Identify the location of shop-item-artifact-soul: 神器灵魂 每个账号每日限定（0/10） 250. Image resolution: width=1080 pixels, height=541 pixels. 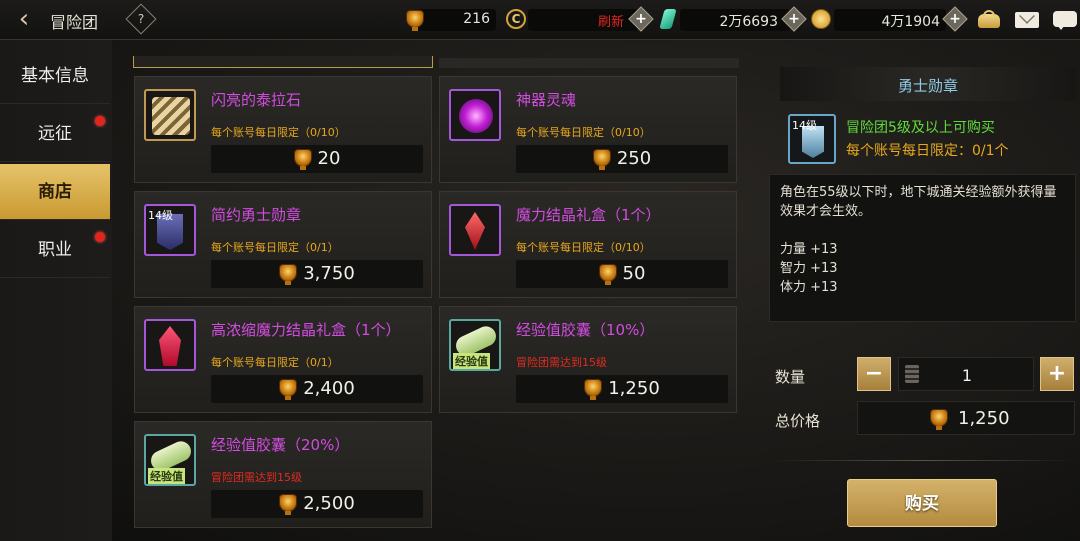
(588, 129).